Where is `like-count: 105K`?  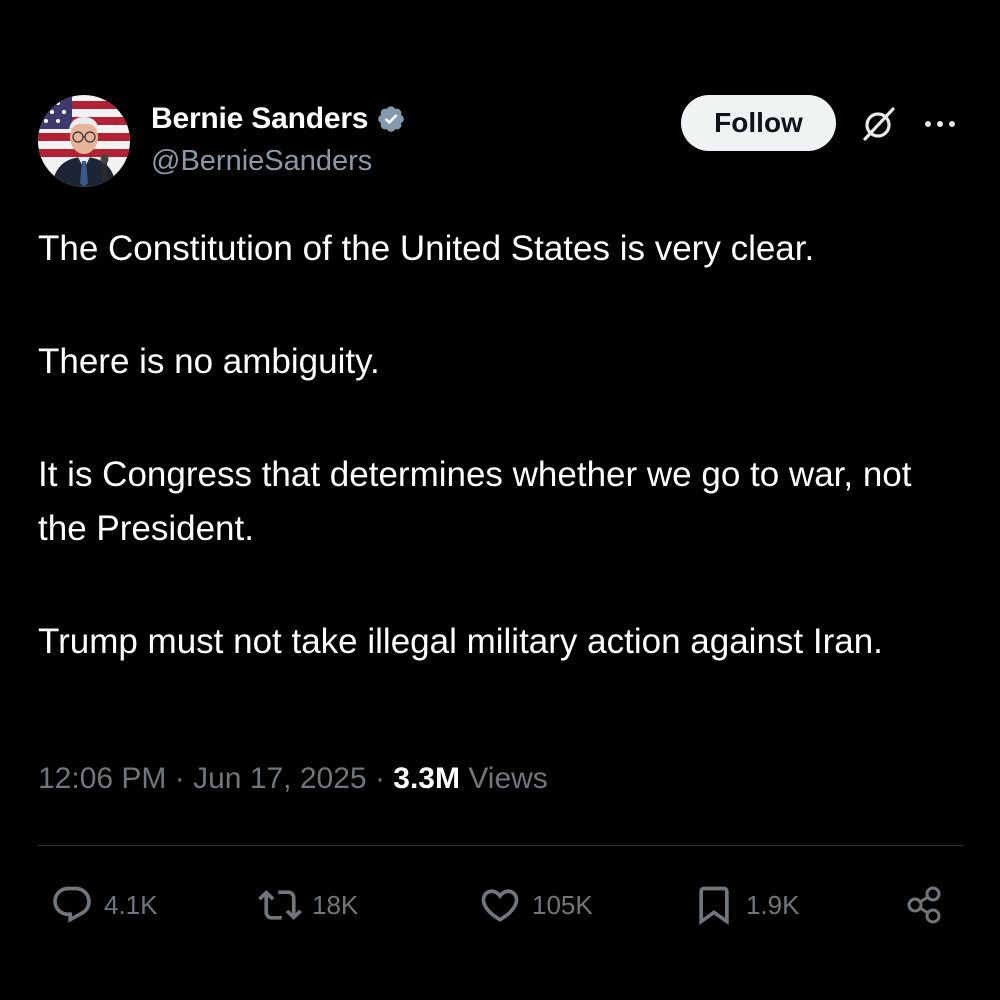 like-count: 105K is located at coordinates (562, 904).